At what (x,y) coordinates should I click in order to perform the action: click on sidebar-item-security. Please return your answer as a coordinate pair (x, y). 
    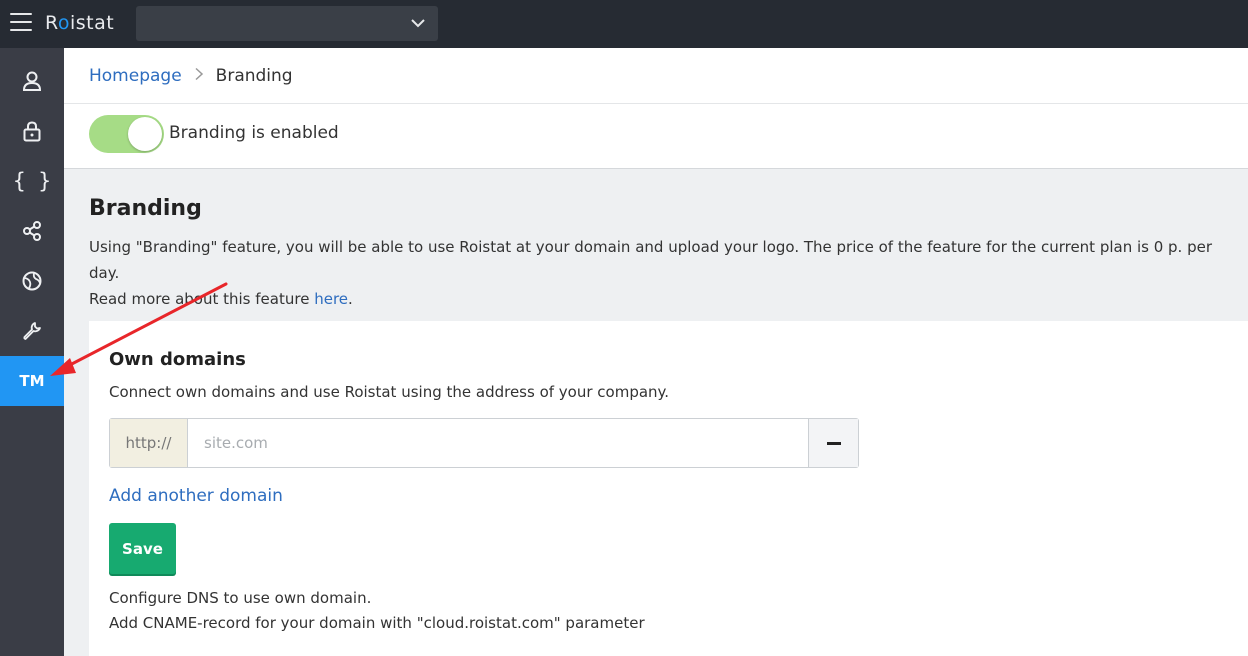
    Looking at the image, I should click on (32, 131).